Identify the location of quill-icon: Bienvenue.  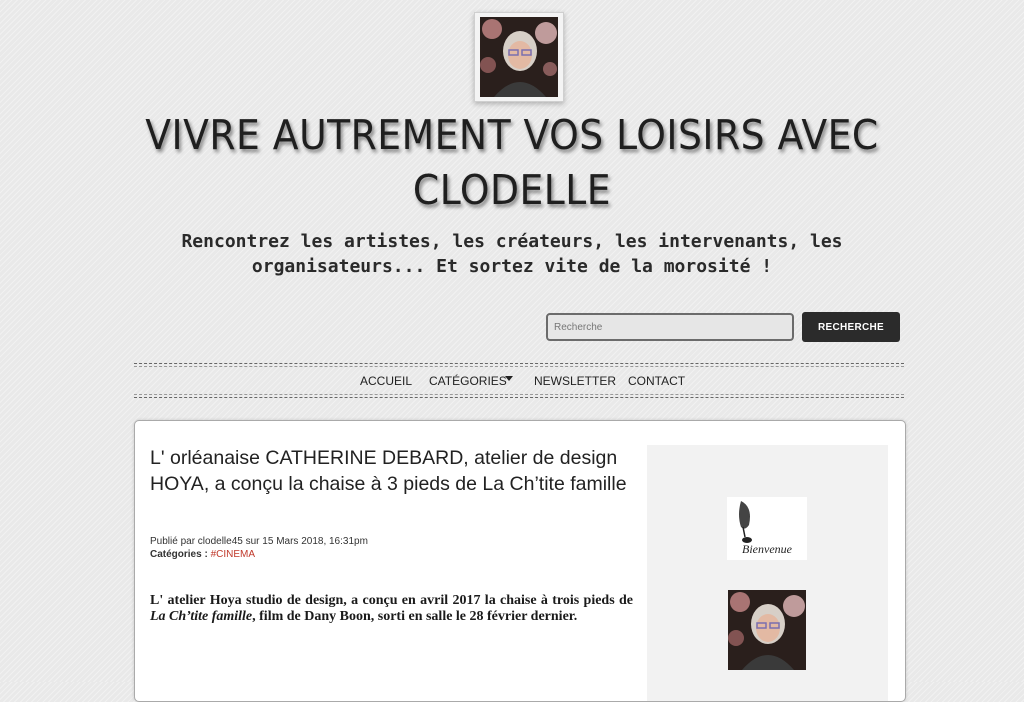
(766, 528).